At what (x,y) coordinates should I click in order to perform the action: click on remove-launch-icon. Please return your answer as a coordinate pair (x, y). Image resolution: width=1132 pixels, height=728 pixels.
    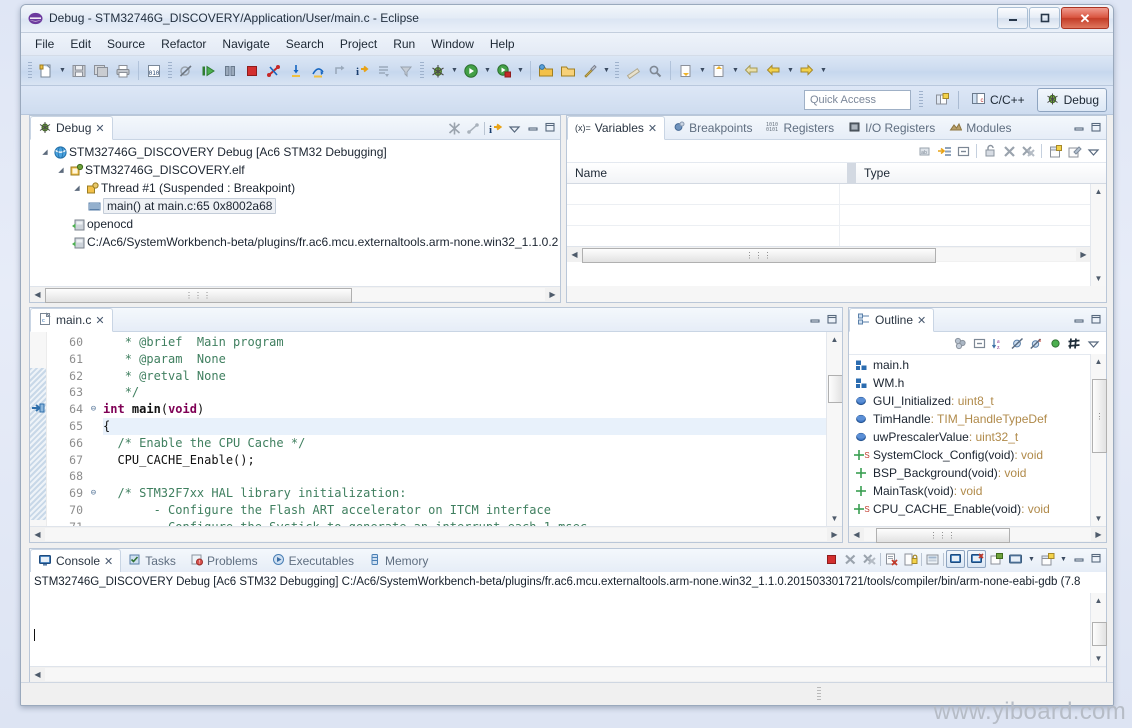
    Looking at the image, I should click on (850, 559).